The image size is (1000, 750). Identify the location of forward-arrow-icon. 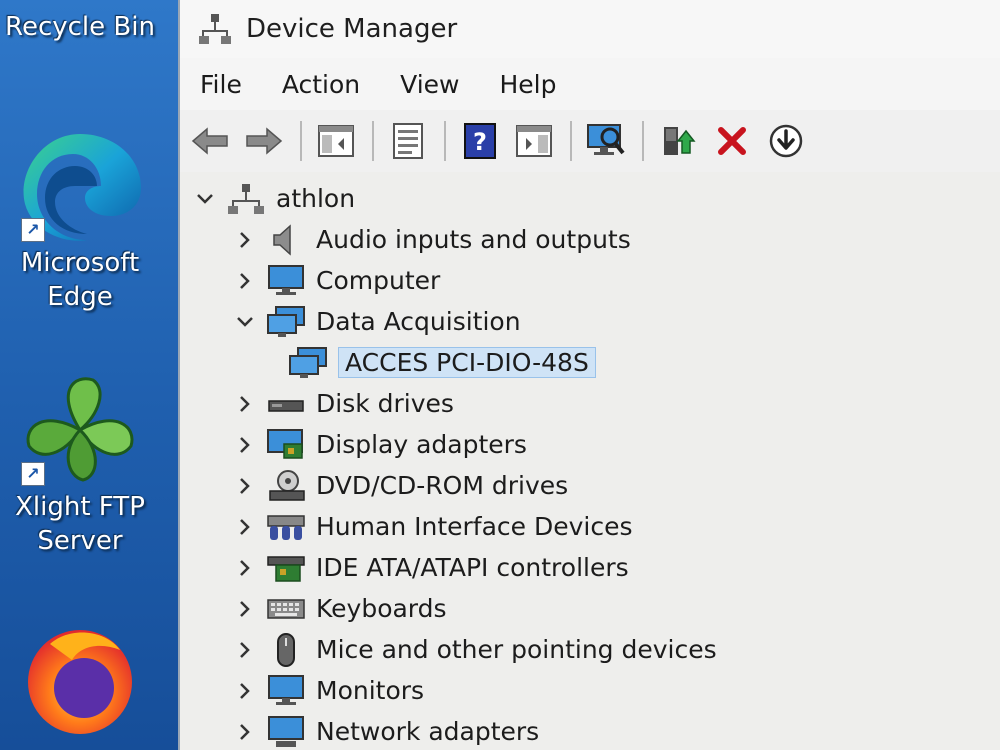
(264, 141).